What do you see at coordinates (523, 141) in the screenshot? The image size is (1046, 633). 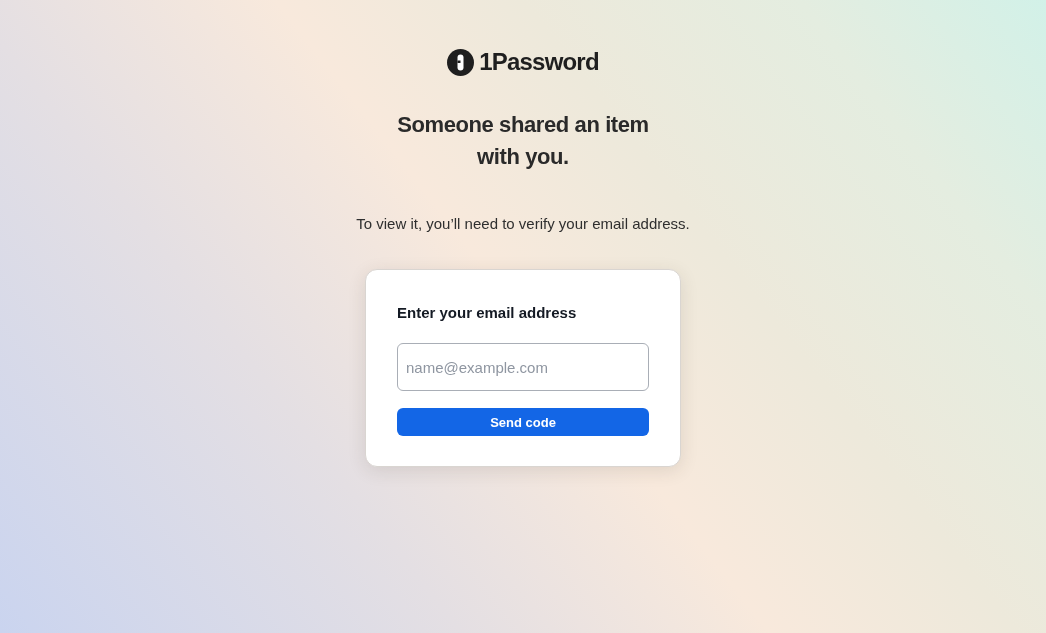 I see `page-heading: Someone shared an item with you.` at bounding box center [523, 141].